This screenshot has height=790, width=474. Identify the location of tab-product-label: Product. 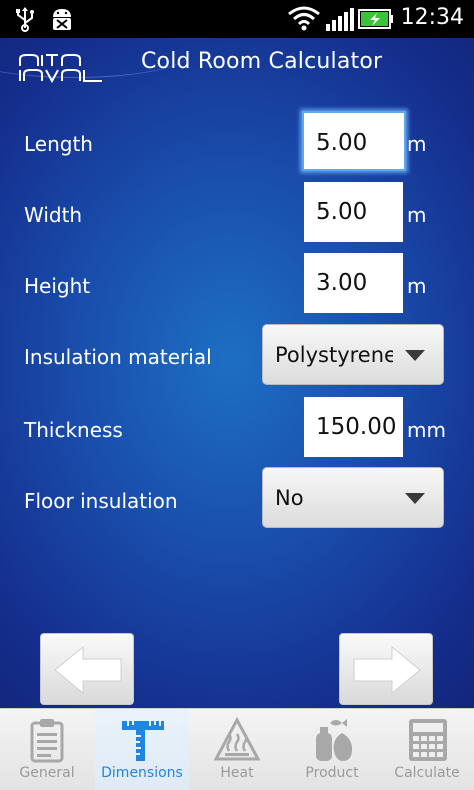
(332, 773).